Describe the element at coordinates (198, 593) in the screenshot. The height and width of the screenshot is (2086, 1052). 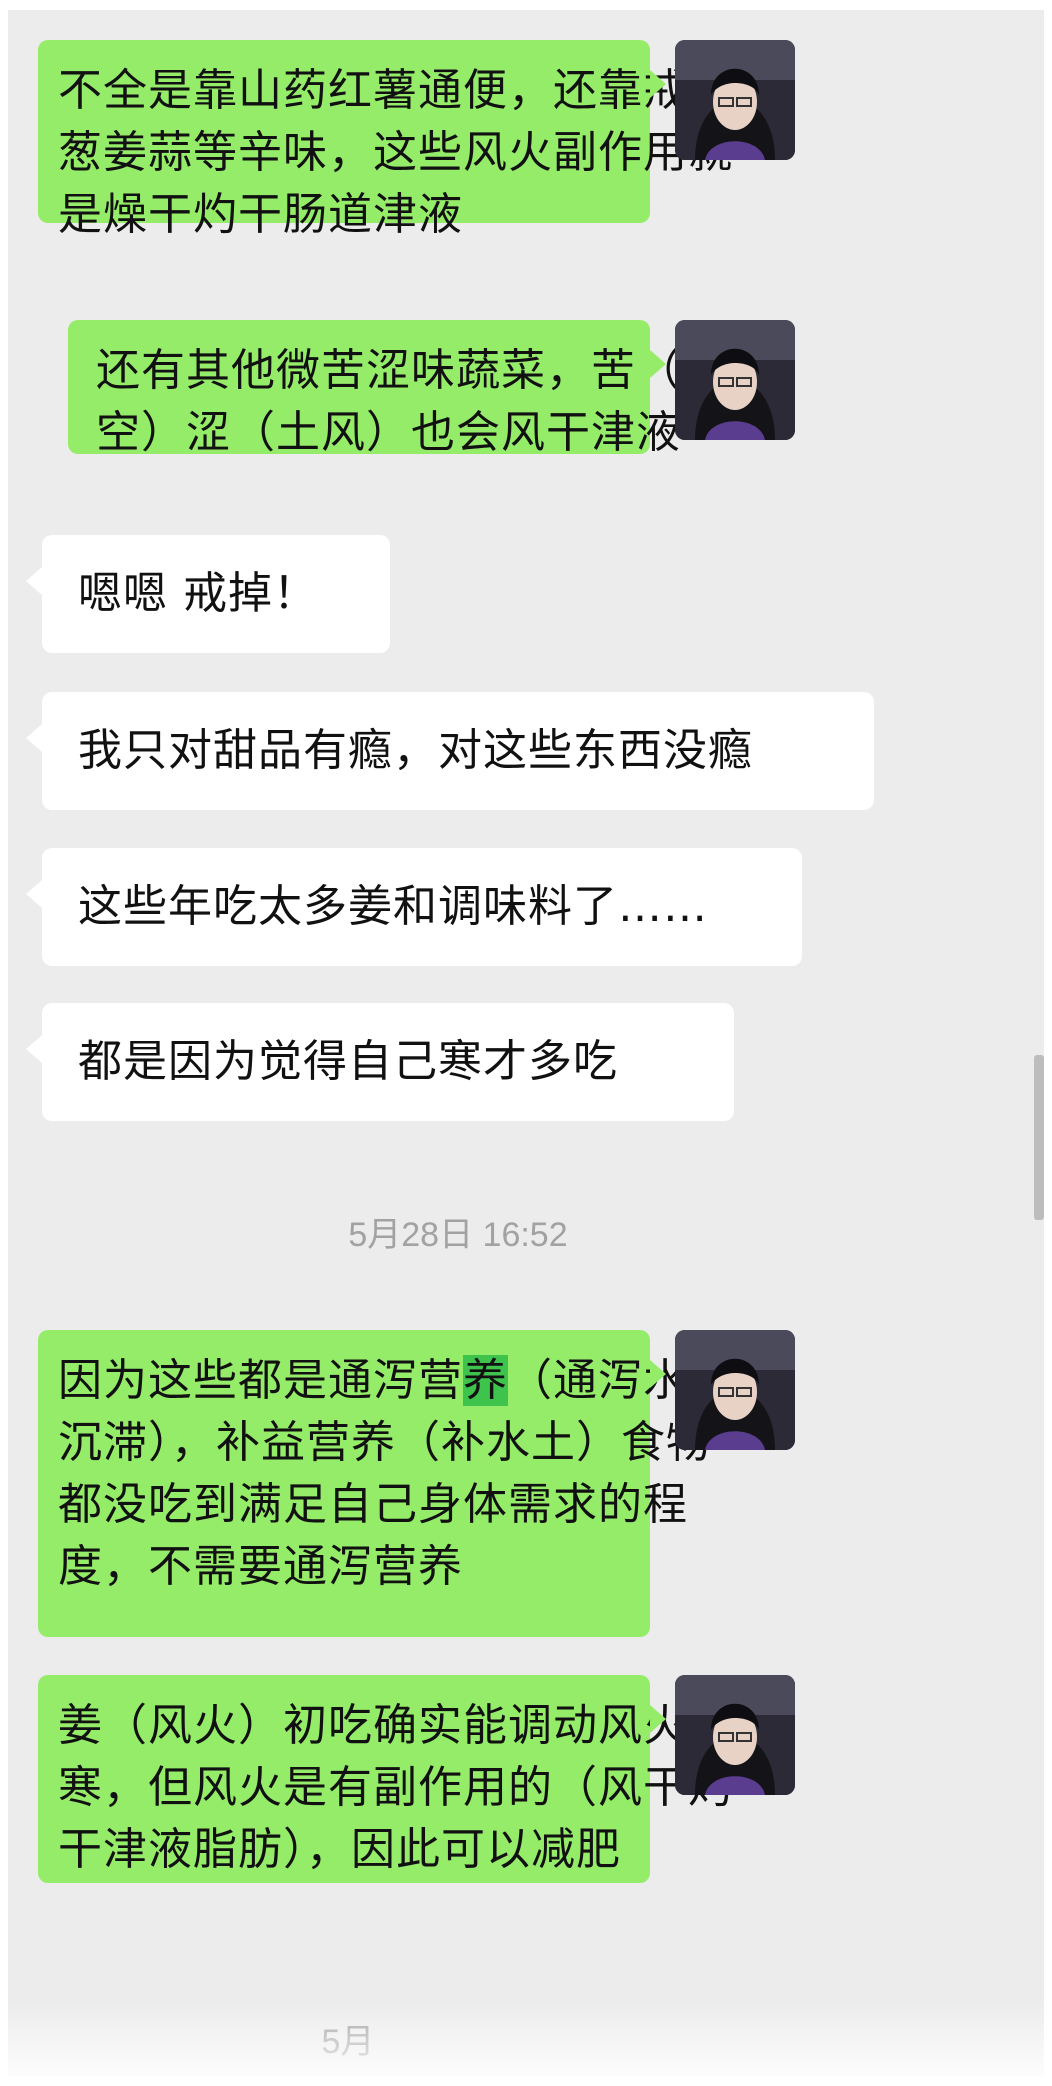
I see `message-text-line: 嗯嗯 戒掉！` at that location.